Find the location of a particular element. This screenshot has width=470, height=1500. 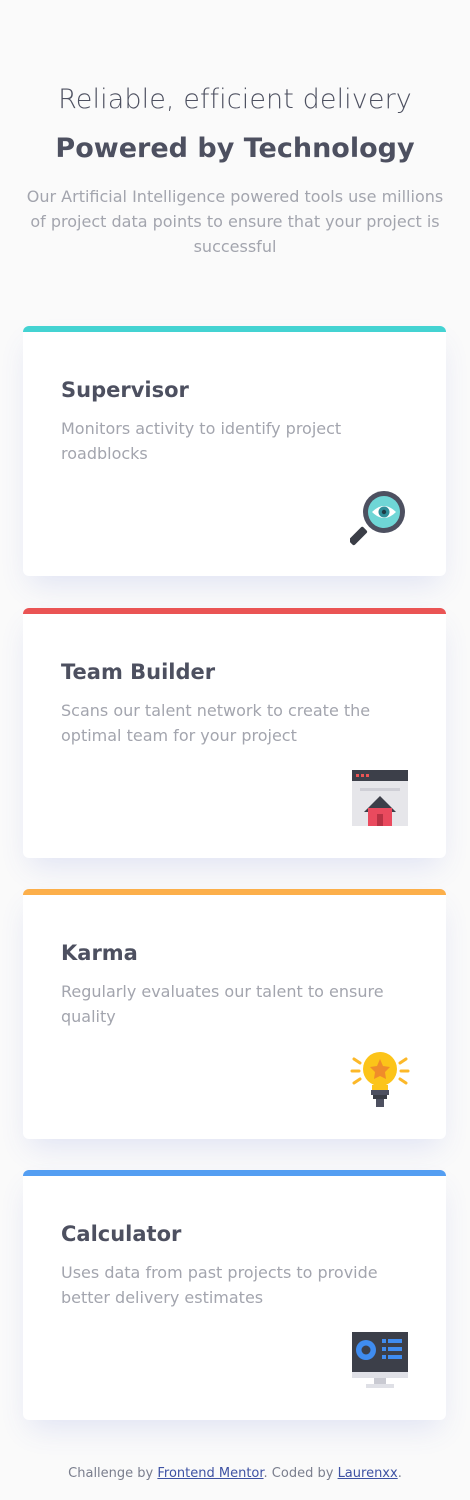

page-subtitle: Reliable, efficient delivery is located at coordinates (235, 99).